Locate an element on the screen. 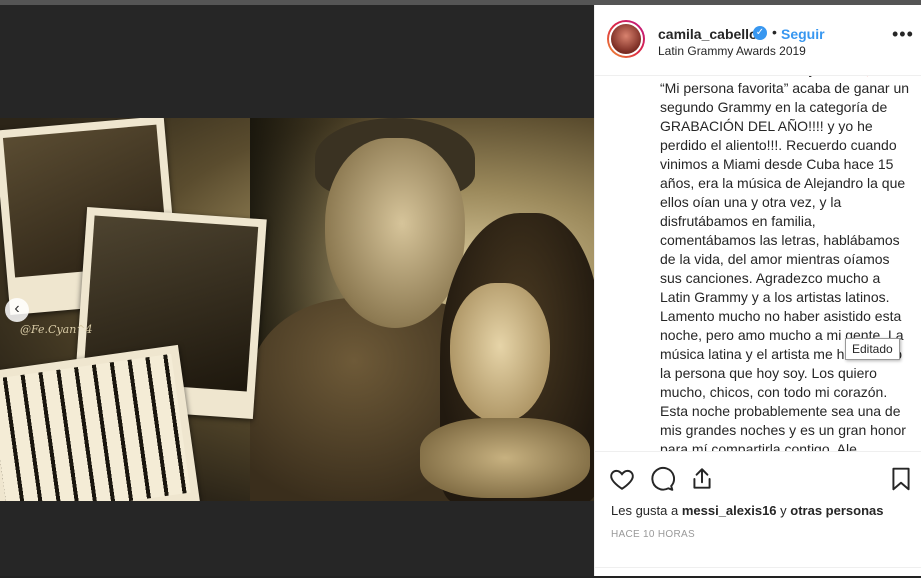 The width and height of the screenshot is (921, 578). location-link: Latin Grammy Awards 2019 is located at coordinates (732, 51).